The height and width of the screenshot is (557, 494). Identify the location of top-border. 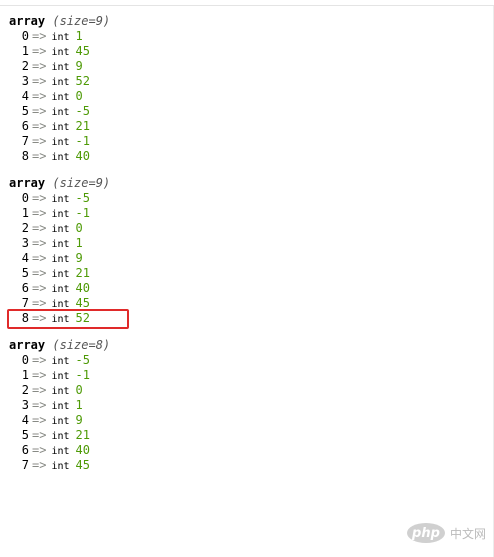
(247, 3).